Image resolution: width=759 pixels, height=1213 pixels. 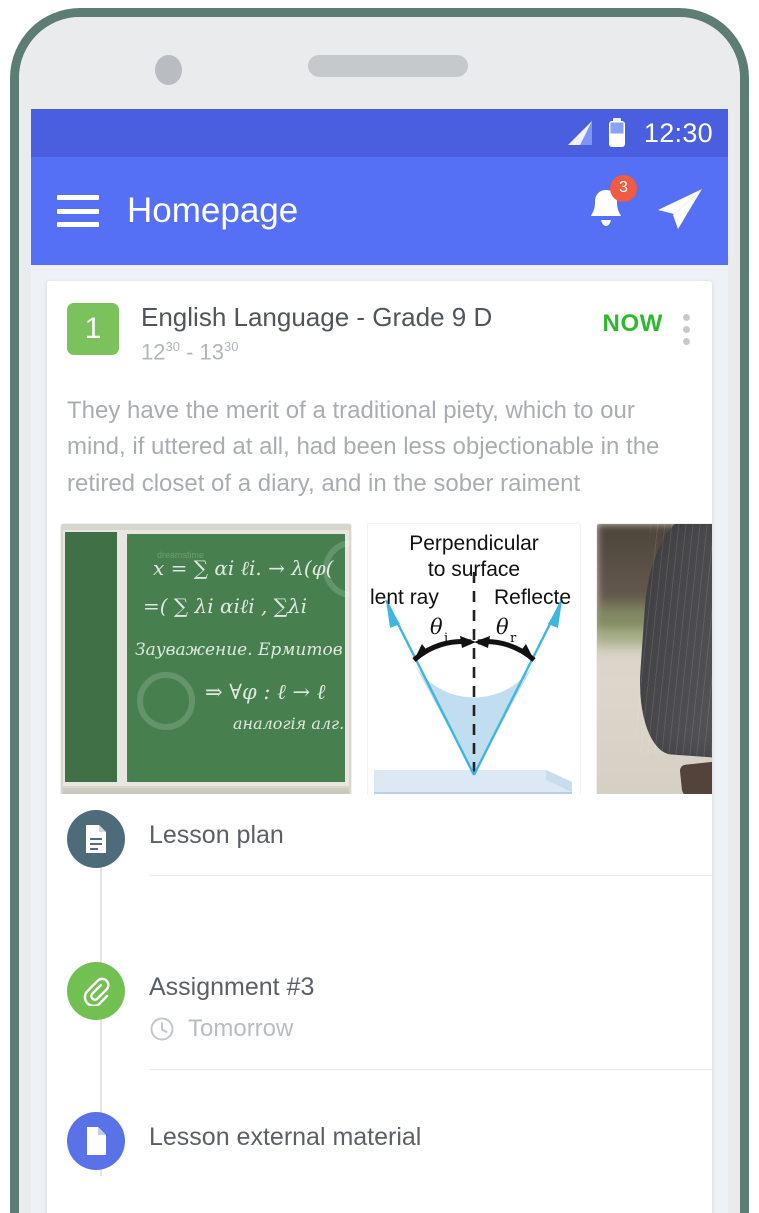 I want to click on paper-plane-icon, so click(x=680, y=208).